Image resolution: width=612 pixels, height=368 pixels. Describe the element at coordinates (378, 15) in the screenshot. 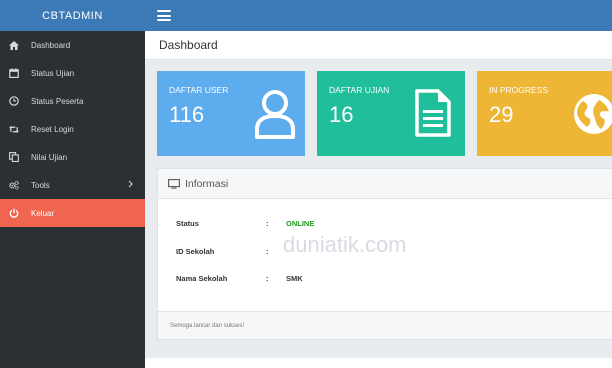

I see `top-navbar` at that location.